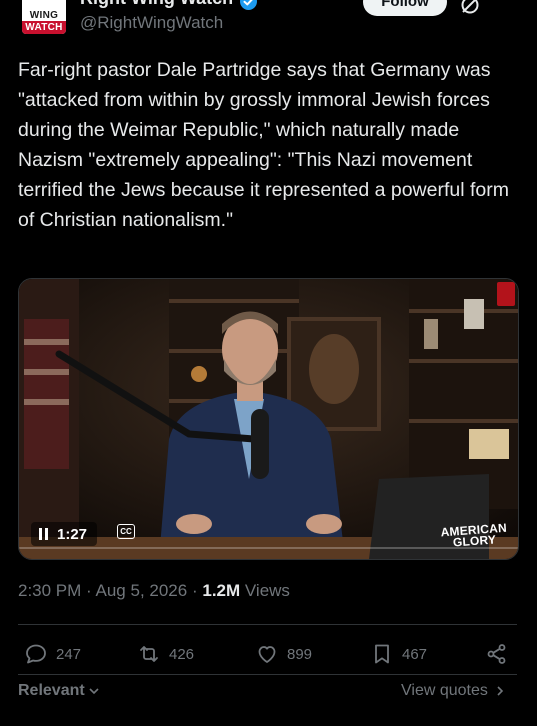 The width and height of the screenshot is (537, 726). I want to click on bookmark-button: 467, so click(398, 654).